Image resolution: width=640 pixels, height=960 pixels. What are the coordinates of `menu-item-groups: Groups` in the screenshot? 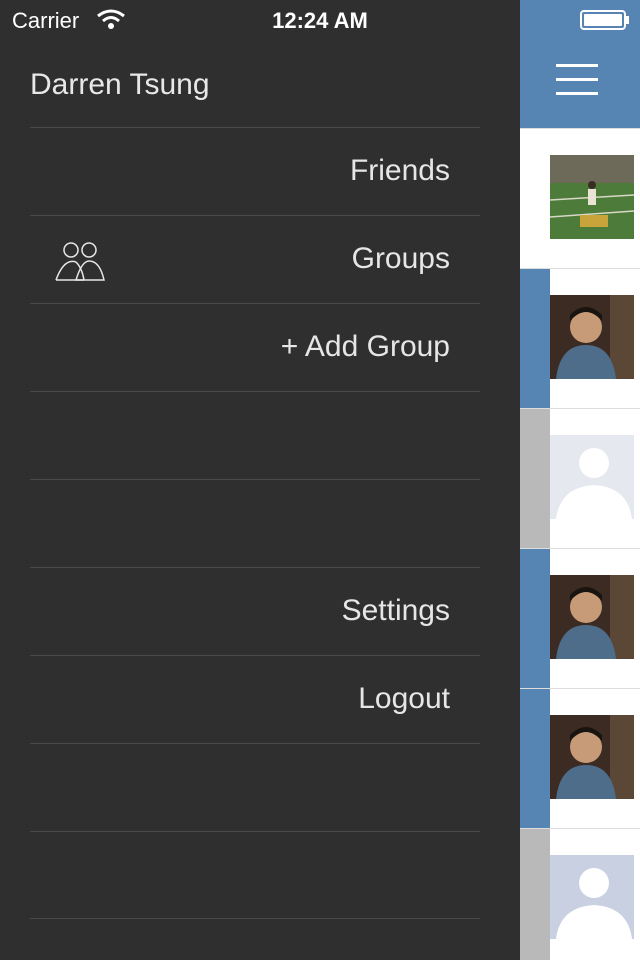 It's located at (255, 259).